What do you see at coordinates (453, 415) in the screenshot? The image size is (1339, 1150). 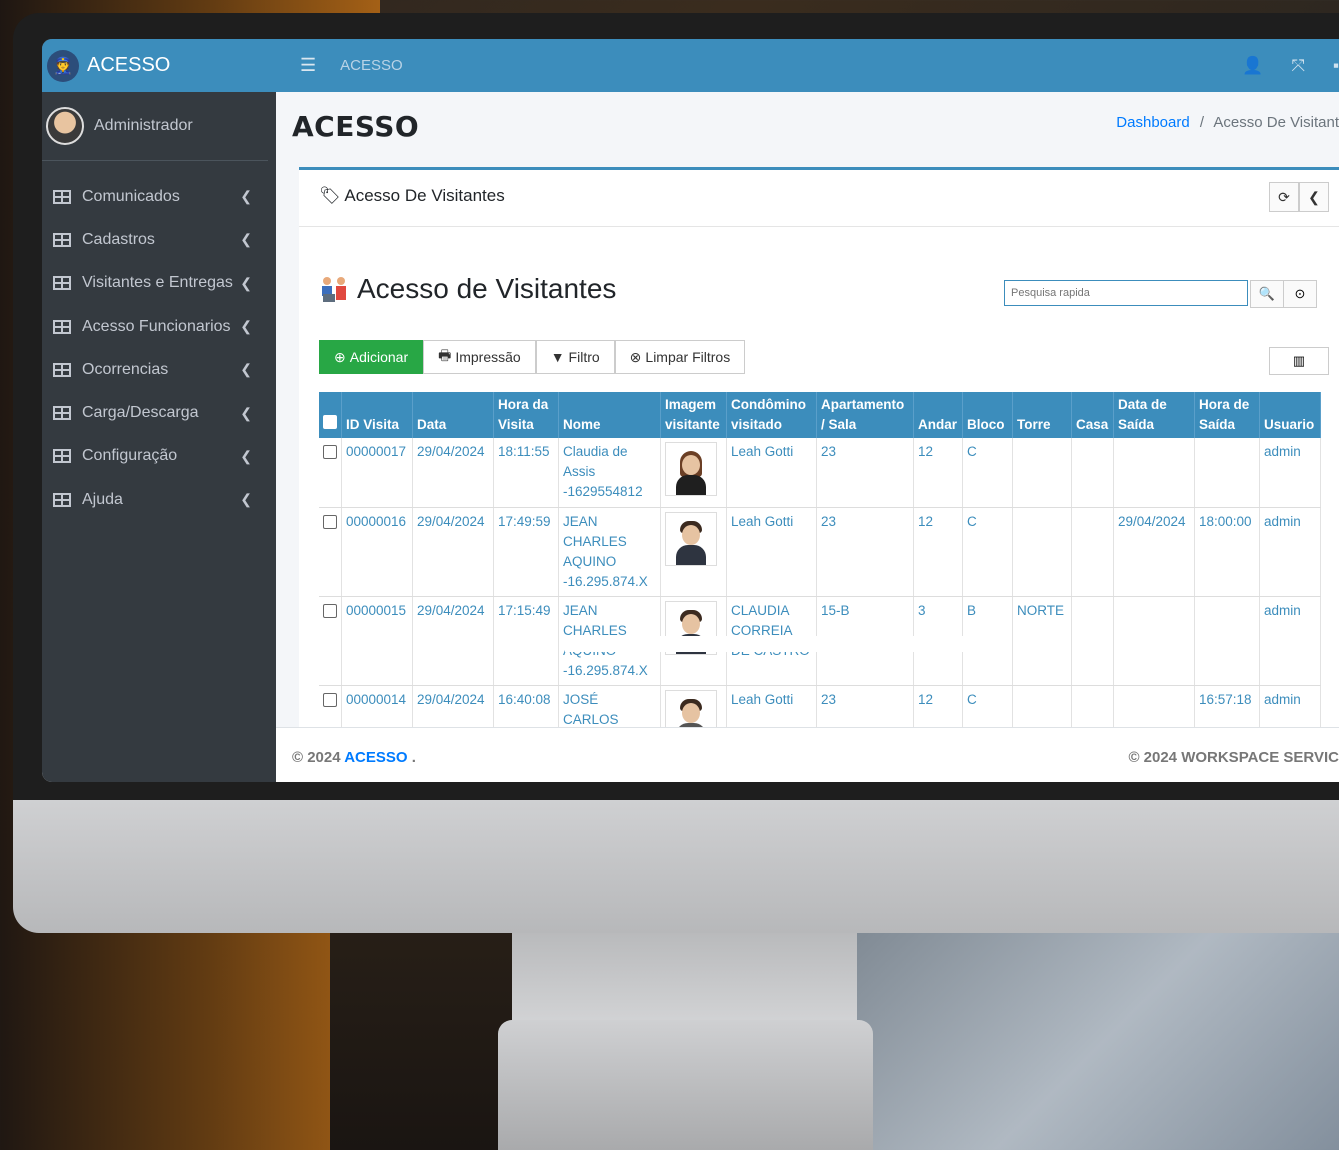 I see `col-header: Data` at bounding box center [453, 415].